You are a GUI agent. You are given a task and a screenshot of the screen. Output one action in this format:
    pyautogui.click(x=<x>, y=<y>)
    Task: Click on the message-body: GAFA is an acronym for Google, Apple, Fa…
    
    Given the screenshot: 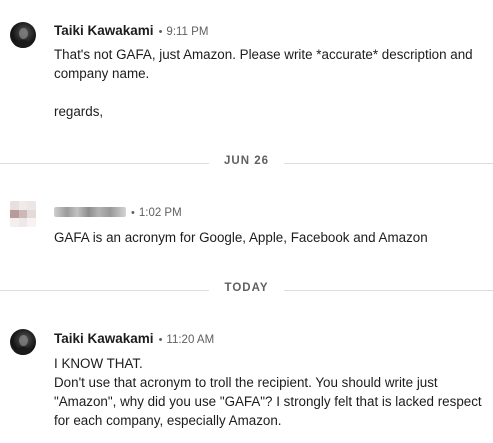 What is the action you would take?
    pyautogui.click(x=272, y=237)
    